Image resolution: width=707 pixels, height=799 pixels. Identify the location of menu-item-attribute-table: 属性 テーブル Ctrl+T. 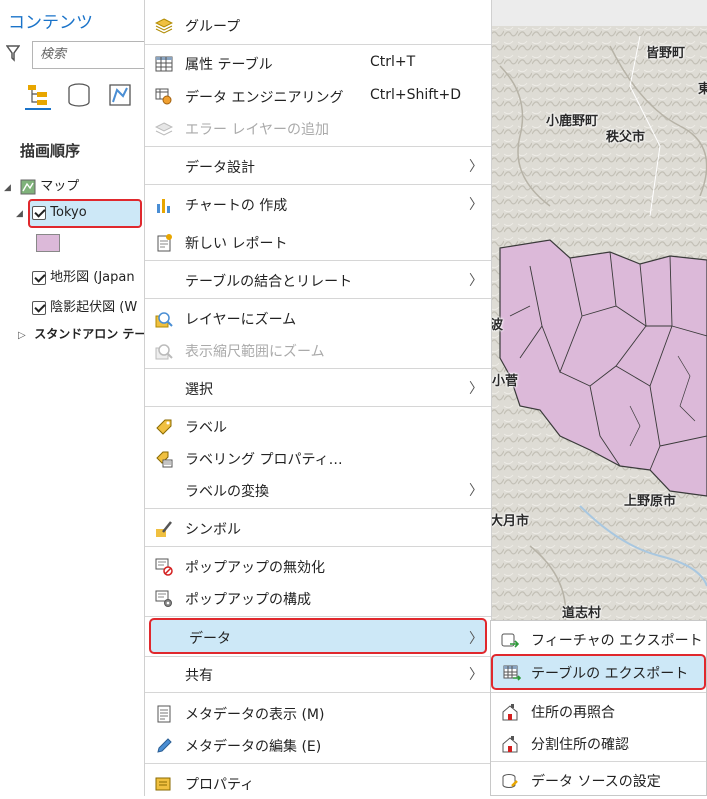
(318, 63).